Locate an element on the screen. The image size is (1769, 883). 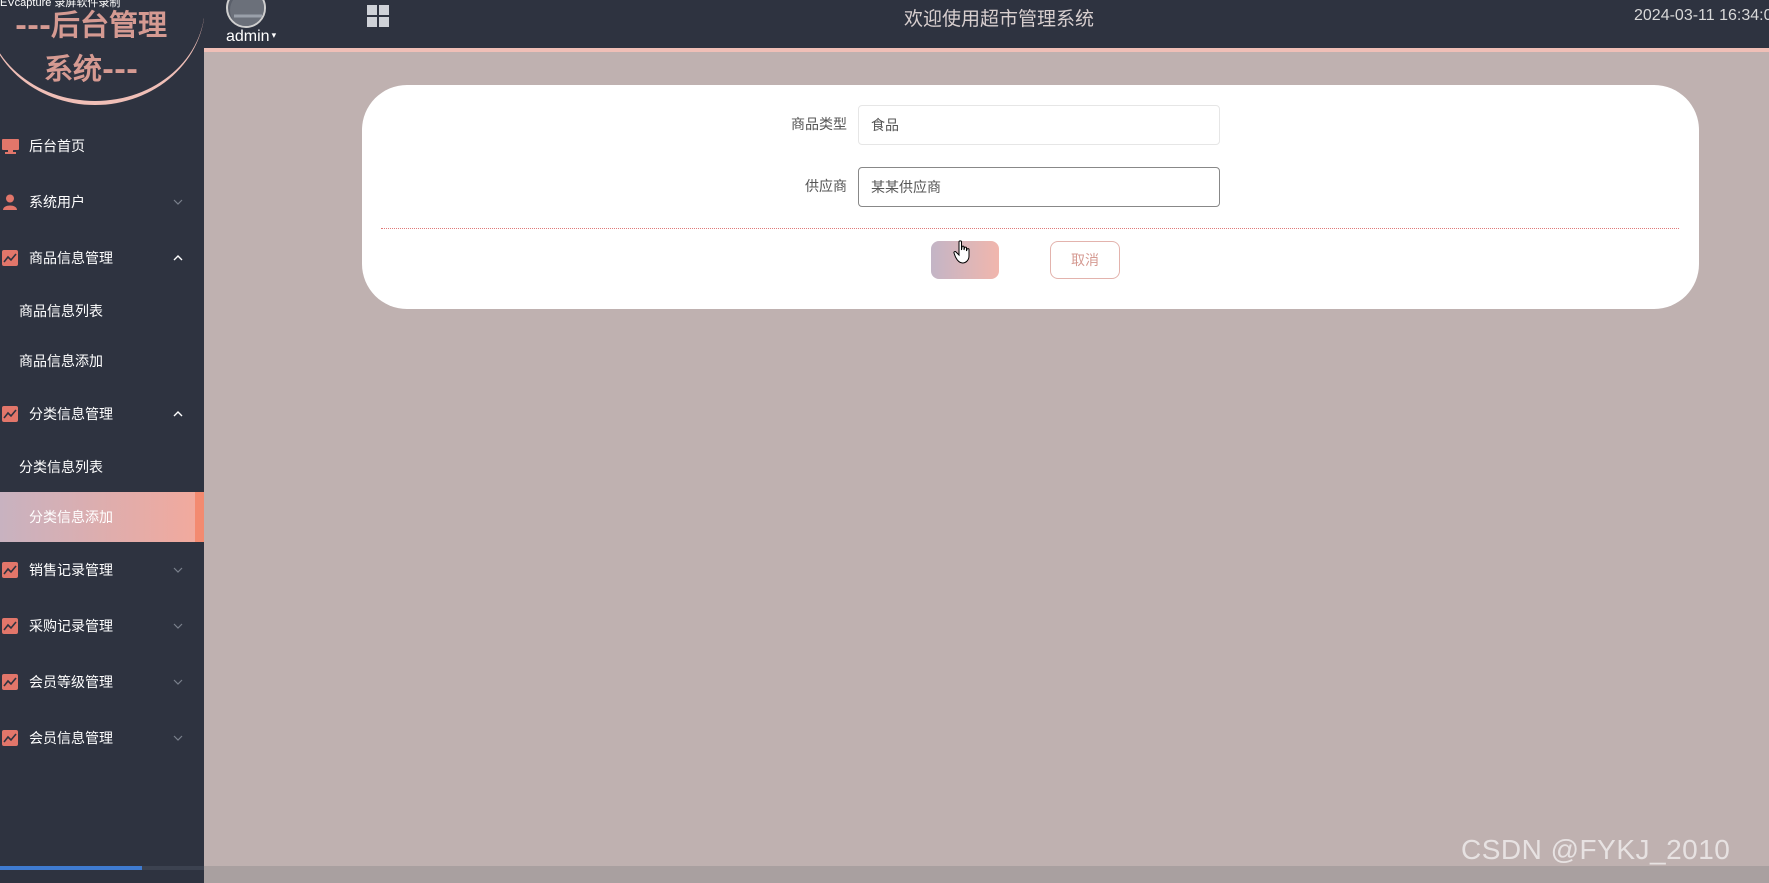
recorder-overlay-text: EVcapture 录屏软件录制 is located at coordinates (60, 4).